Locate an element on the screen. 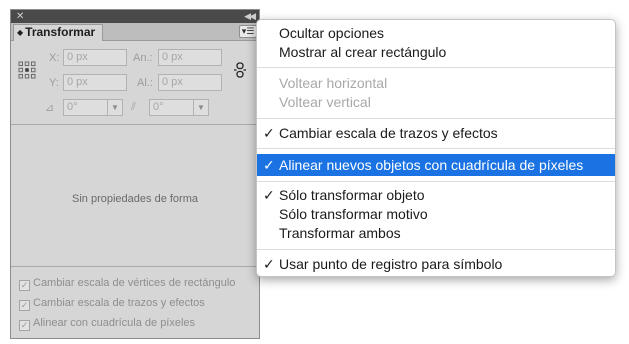 The image size is (629, 344). no-properties-text: Sin propiedades de forma is located at coordinates (135, 199).